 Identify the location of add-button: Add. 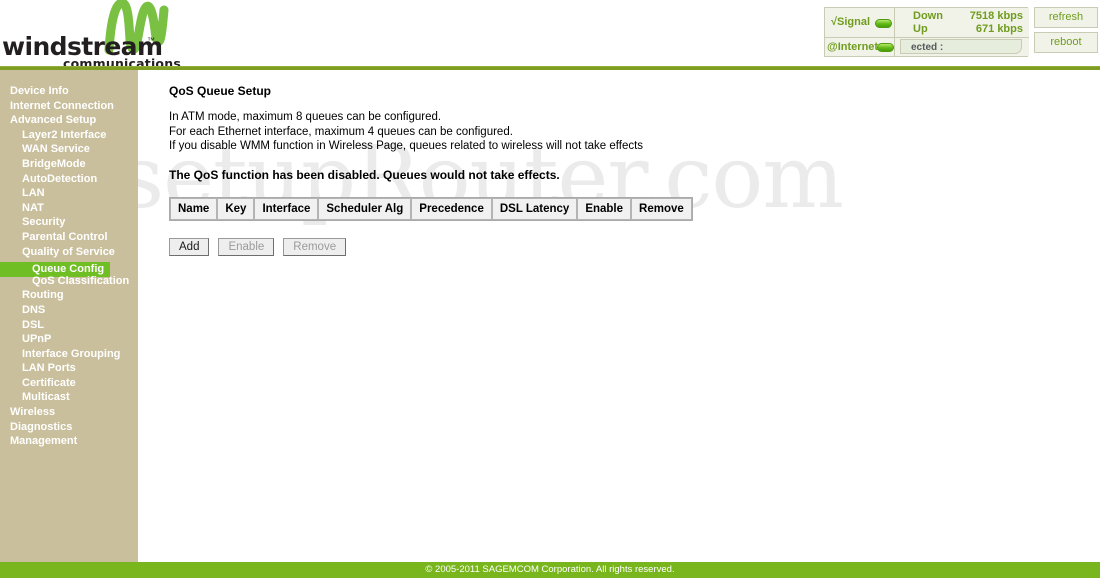
(189, 246).